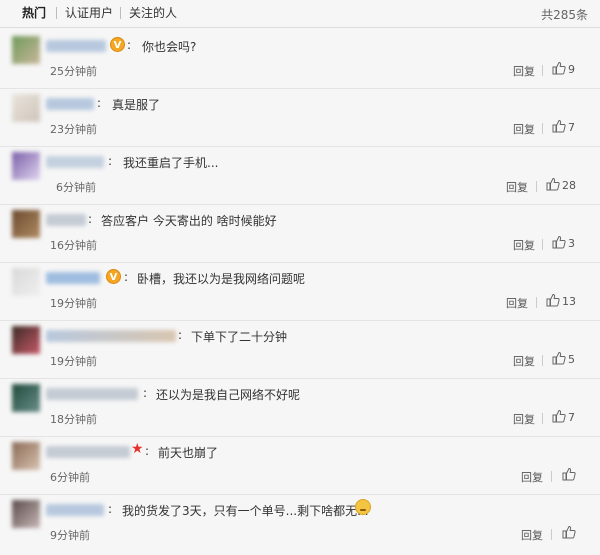 Image resolution: width=600 pixels, height=555 pixels. What do you see at coordinates (189, 221) in the screenshot?
I see `comment-text: 答应客户 今天寄出的 啥时候能好` at bounding box center [189, 221].